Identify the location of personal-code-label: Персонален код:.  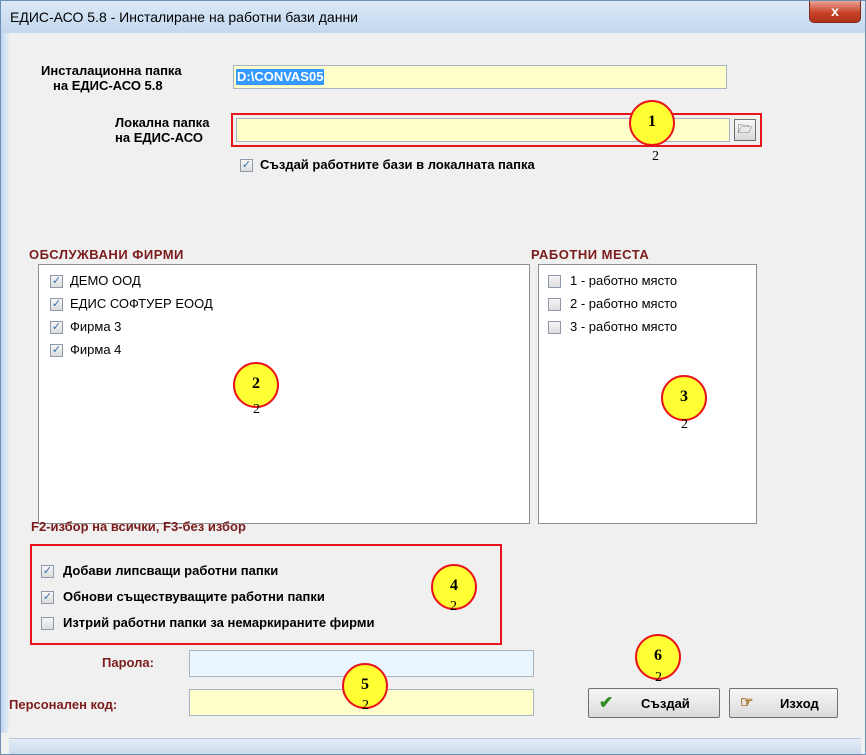
(63, 704).